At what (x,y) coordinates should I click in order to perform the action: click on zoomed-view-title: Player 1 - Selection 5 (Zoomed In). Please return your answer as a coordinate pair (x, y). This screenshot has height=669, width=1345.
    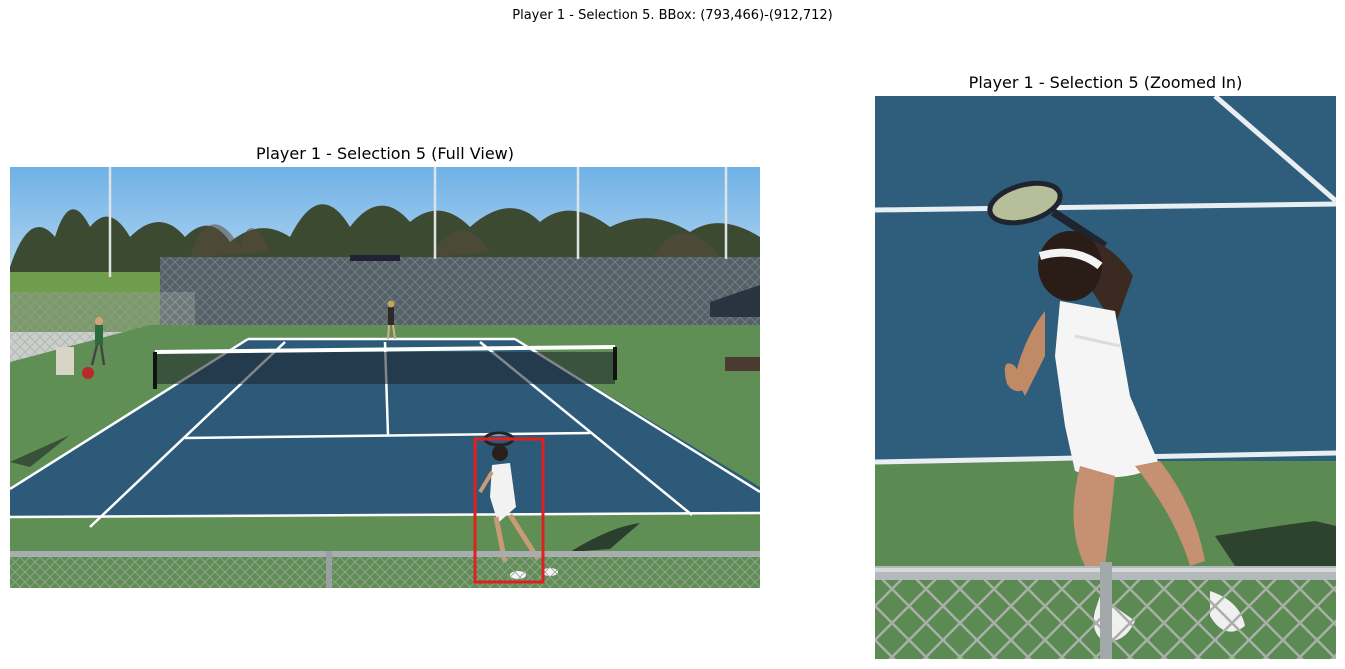
    Looking at the image, I should click on (1105, 82).